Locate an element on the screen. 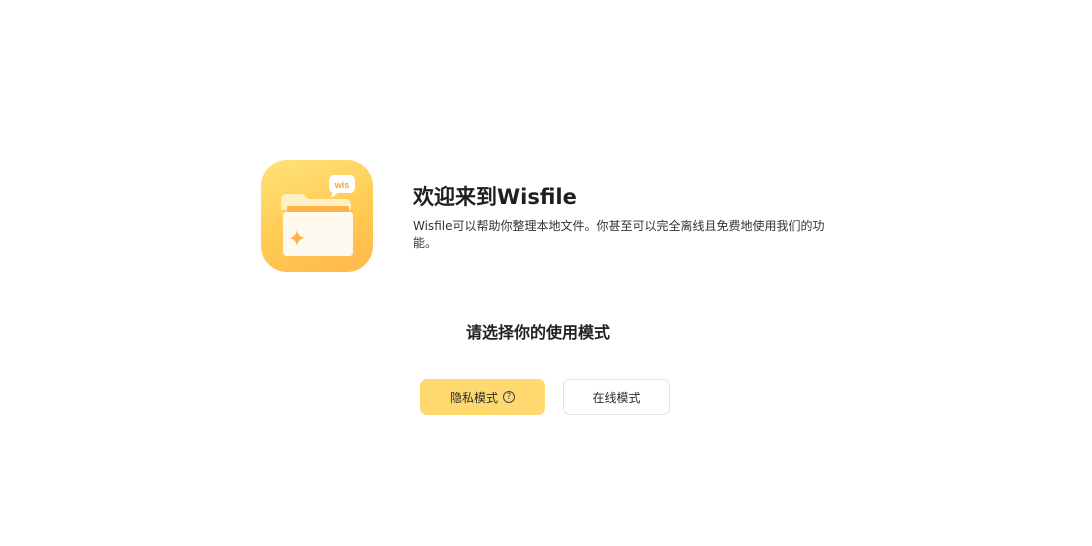  mode-selection-prompt: 请选择你的使用模式 is located at coordinates (538, 332).